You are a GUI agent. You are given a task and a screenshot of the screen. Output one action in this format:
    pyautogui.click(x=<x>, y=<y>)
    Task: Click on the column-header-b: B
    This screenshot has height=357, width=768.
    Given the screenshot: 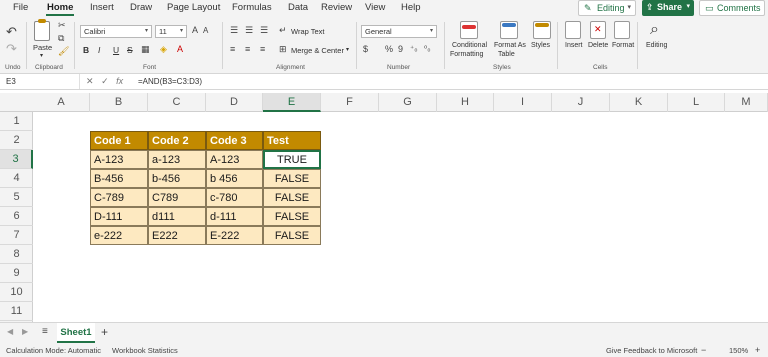 What is the action you would take?
    pyautogui.click(x=119, y=102)
    